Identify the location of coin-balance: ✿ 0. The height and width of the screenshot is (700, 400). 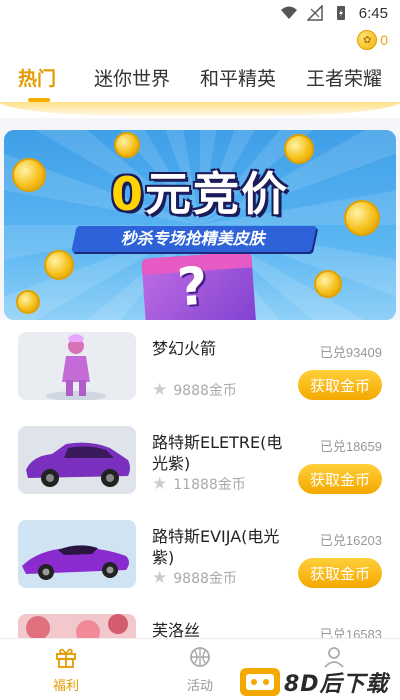
(372, 40).